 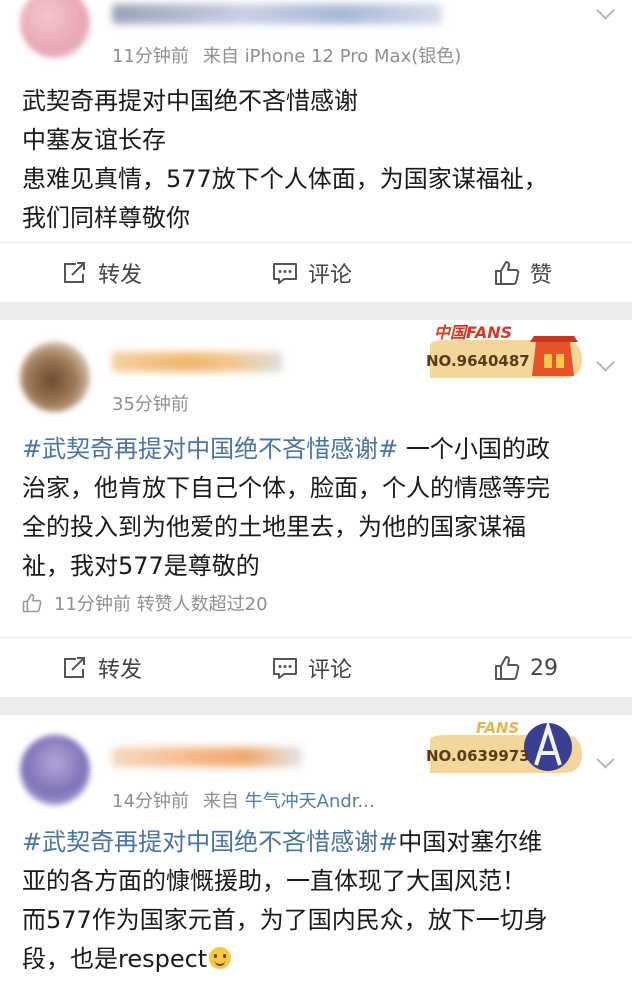 What do you see at coordinates (473, 332) in the screenshot?
I see `badge-title: 中国FANS` at bounding box center [473, 332].